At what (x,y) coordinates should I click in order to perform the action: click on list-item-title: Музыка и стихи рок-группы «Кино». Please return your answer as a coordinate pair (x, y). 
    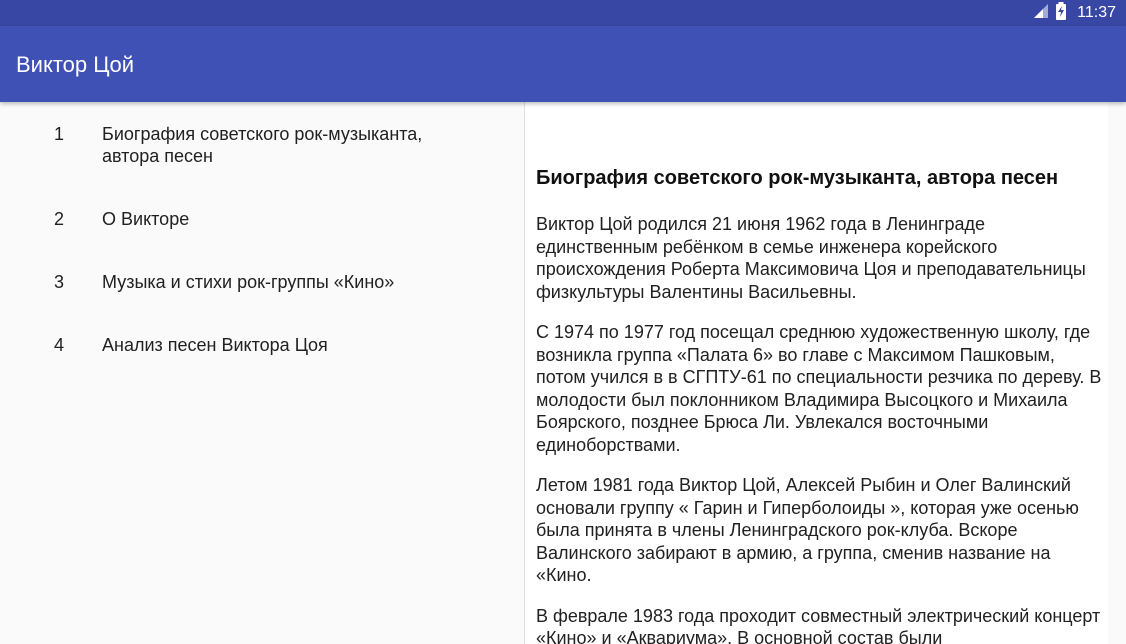
    Looking at the image, I should click on (248, 282).